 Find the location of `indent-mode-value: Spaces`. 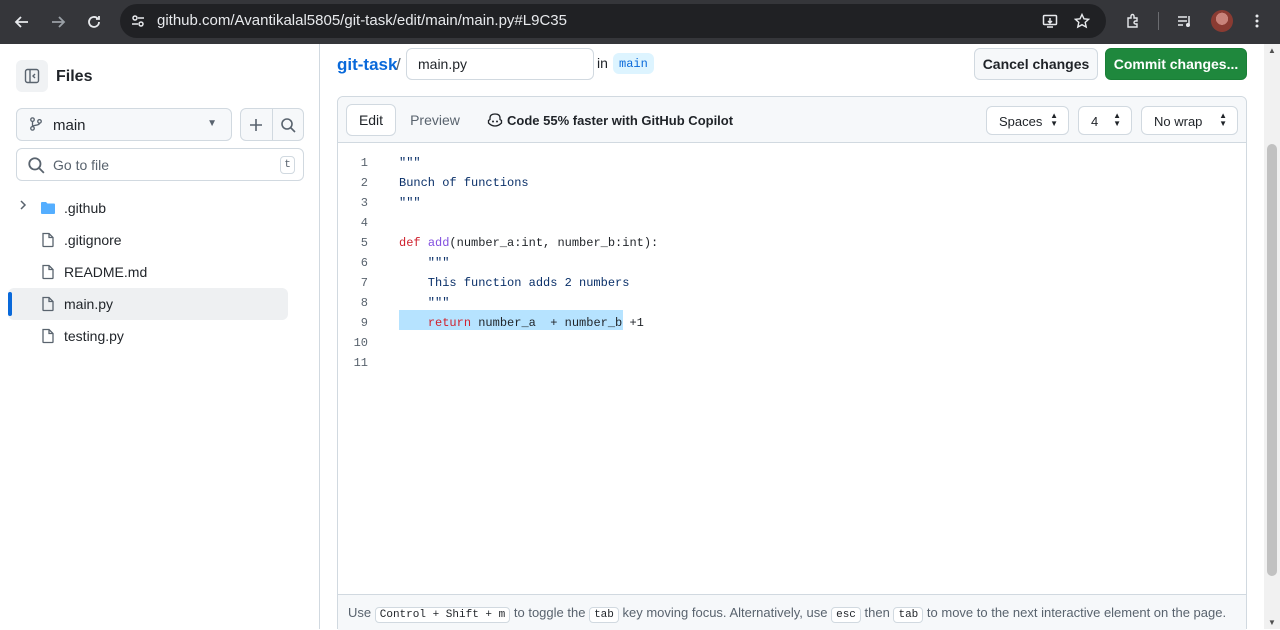

indent-mode-value: Spaces is located at coordinates (1021, 121).